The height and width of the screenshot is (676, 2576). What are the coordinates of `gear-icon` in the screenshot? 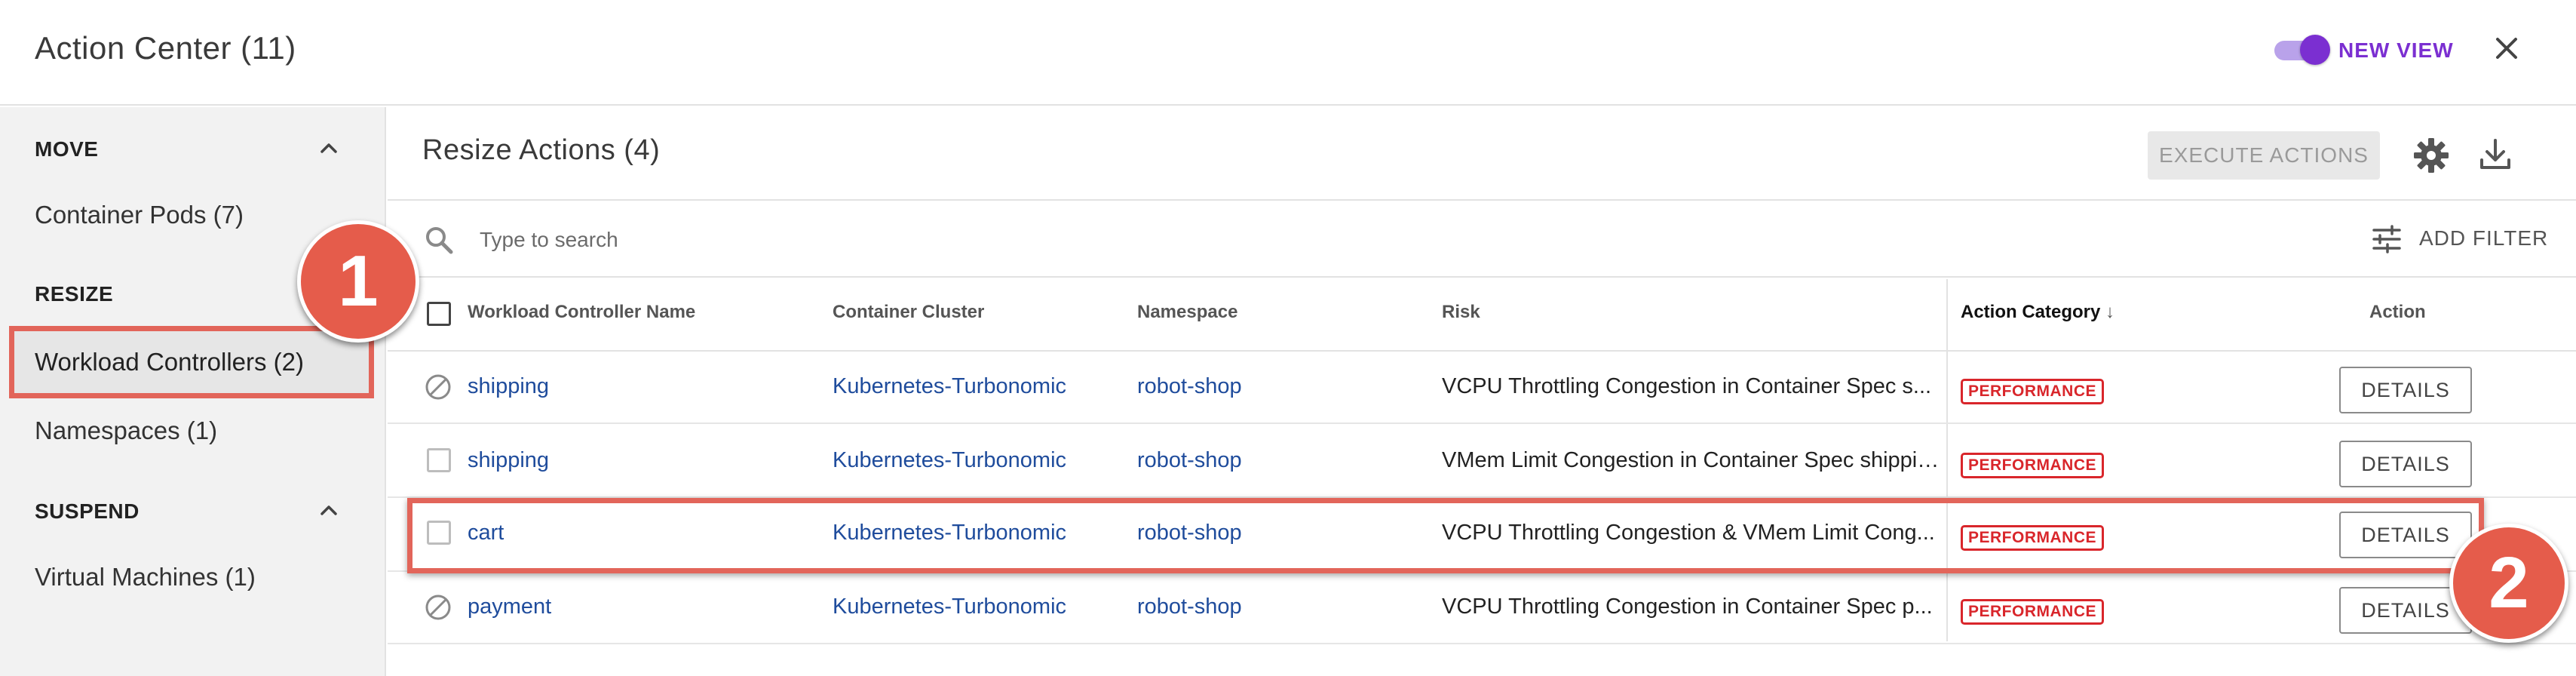 It's located at (2431, 155).